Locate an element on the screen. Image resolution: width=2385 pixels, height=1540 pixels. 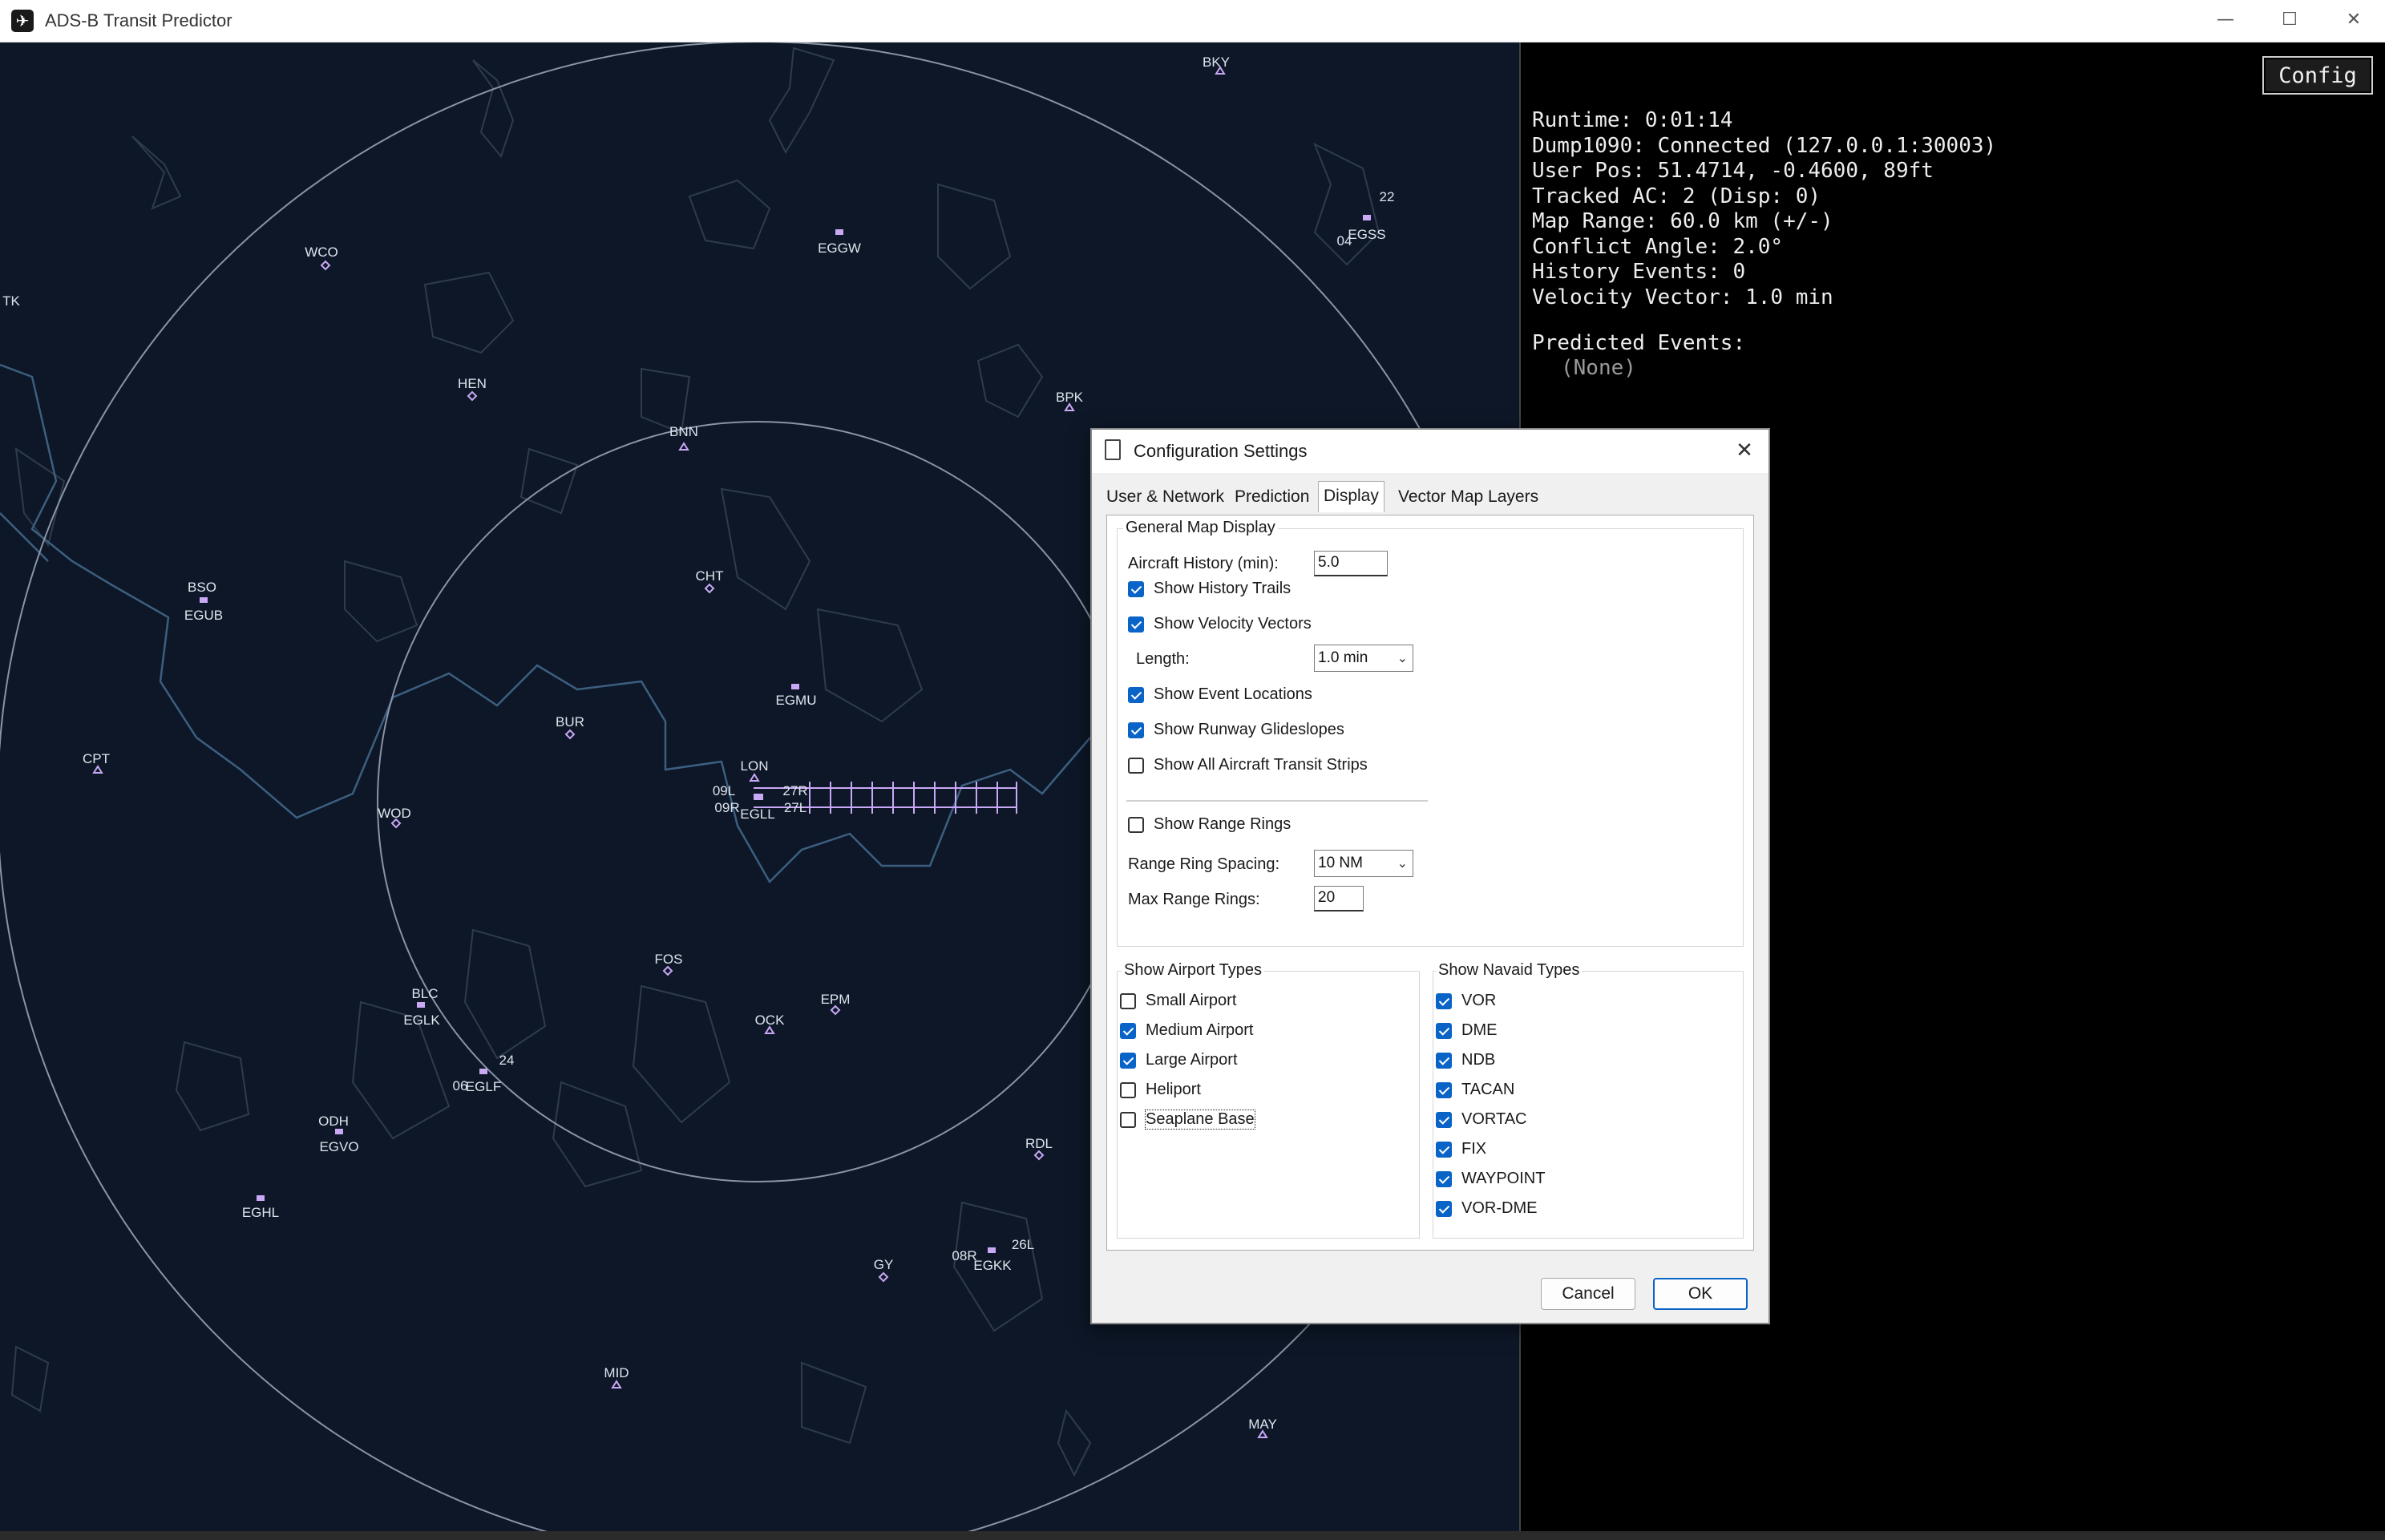
navaid-type-checkbox: VORTAC is located at coordinates (1482, 1120).